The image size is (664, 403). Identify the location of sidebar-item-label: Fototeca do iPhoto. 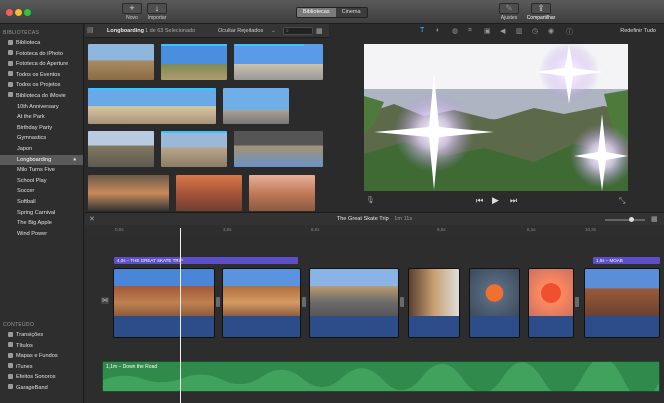
(39, 53).